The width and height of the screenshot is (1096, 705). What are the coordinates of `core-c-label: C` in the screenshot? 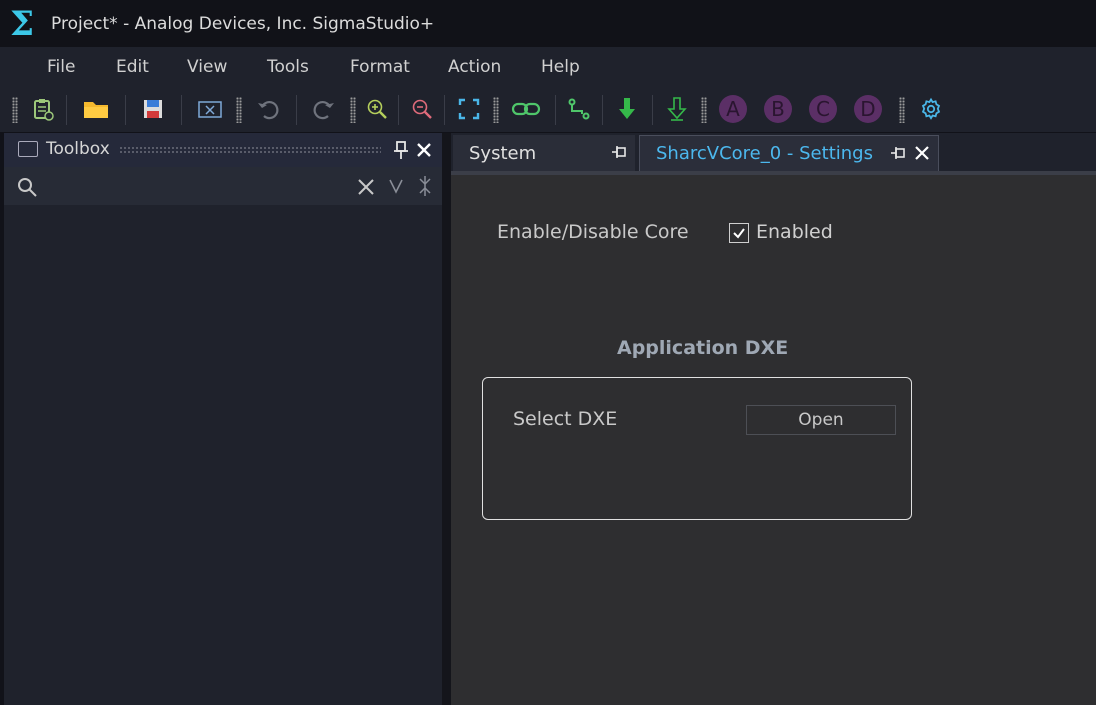 It's located at (823, 109).